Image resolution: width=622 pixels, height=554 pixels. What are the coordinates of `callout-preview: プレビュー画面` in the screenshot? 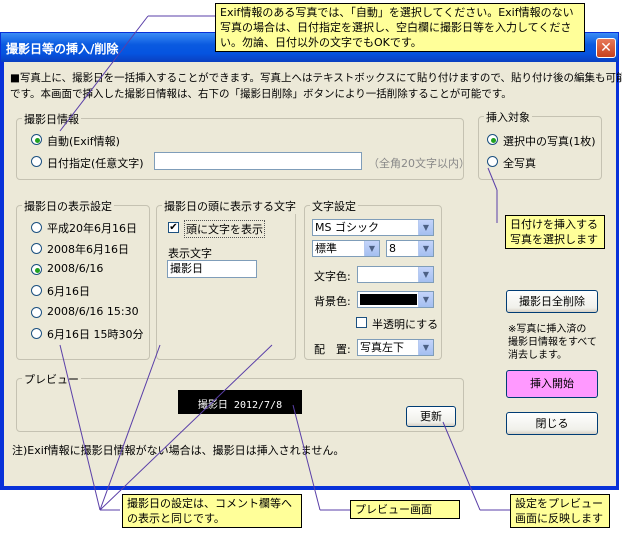 It's located at (405, 509).